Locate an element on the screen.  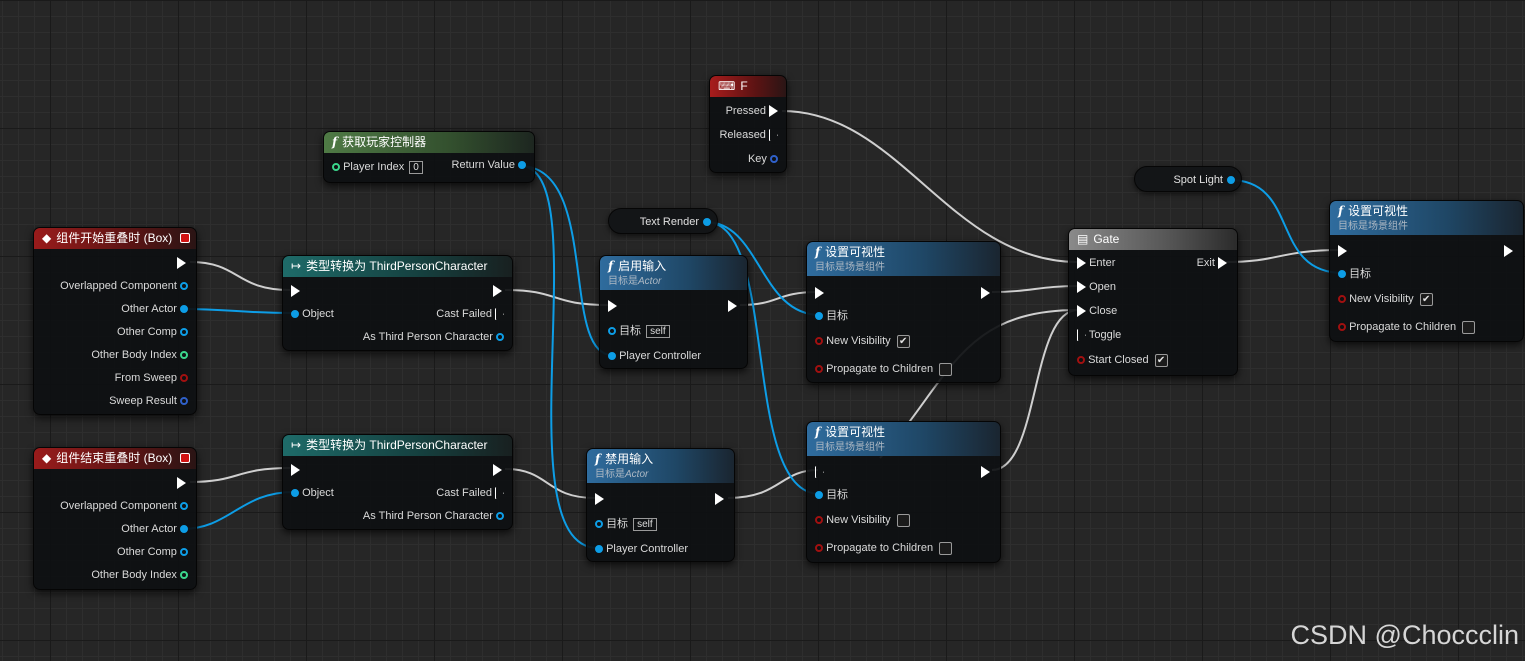
pin-close: Close is located at coordinates (1097, 311).